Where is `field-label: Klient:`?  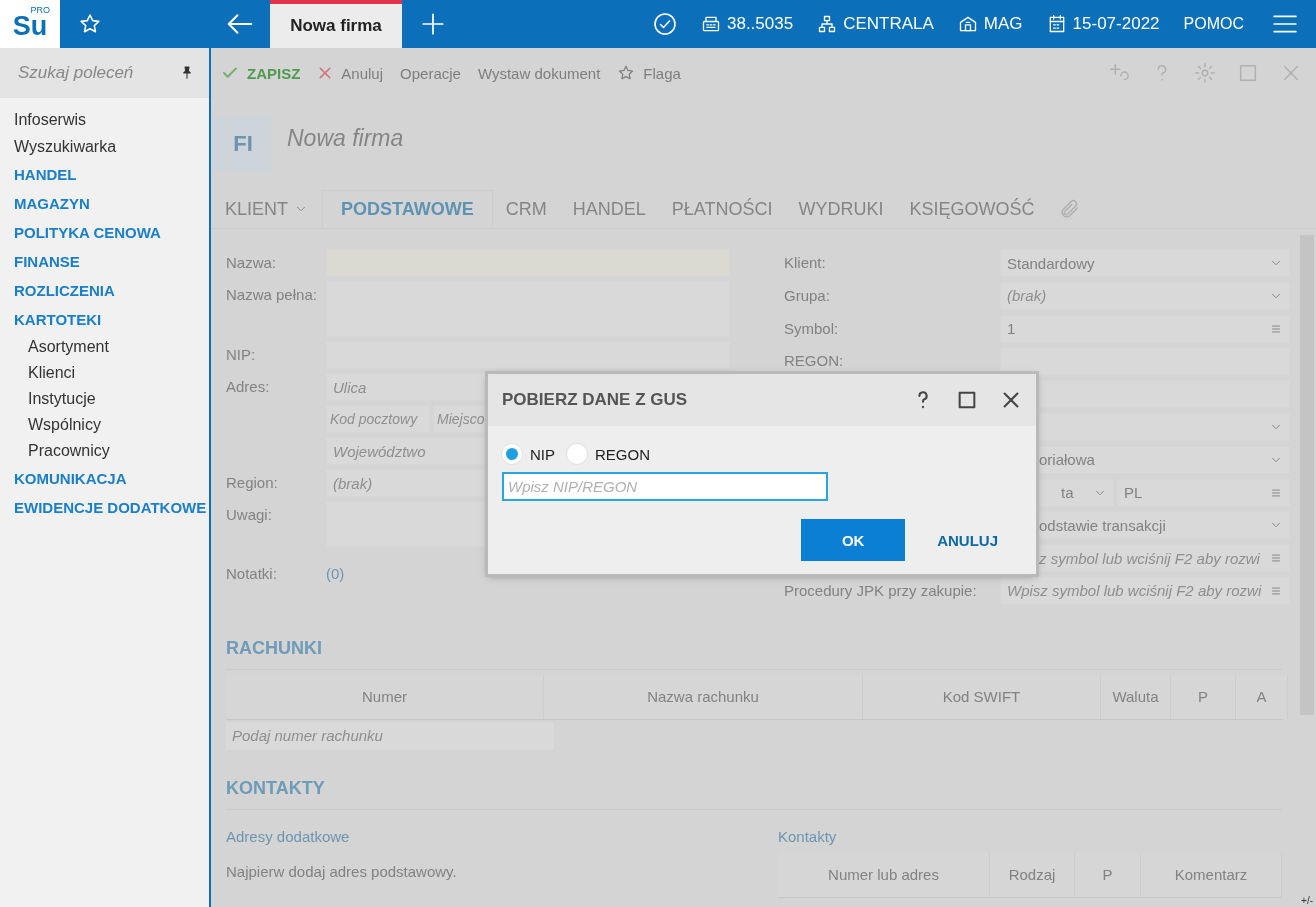 field-label: Klient: is located at coordinates (805, 262).